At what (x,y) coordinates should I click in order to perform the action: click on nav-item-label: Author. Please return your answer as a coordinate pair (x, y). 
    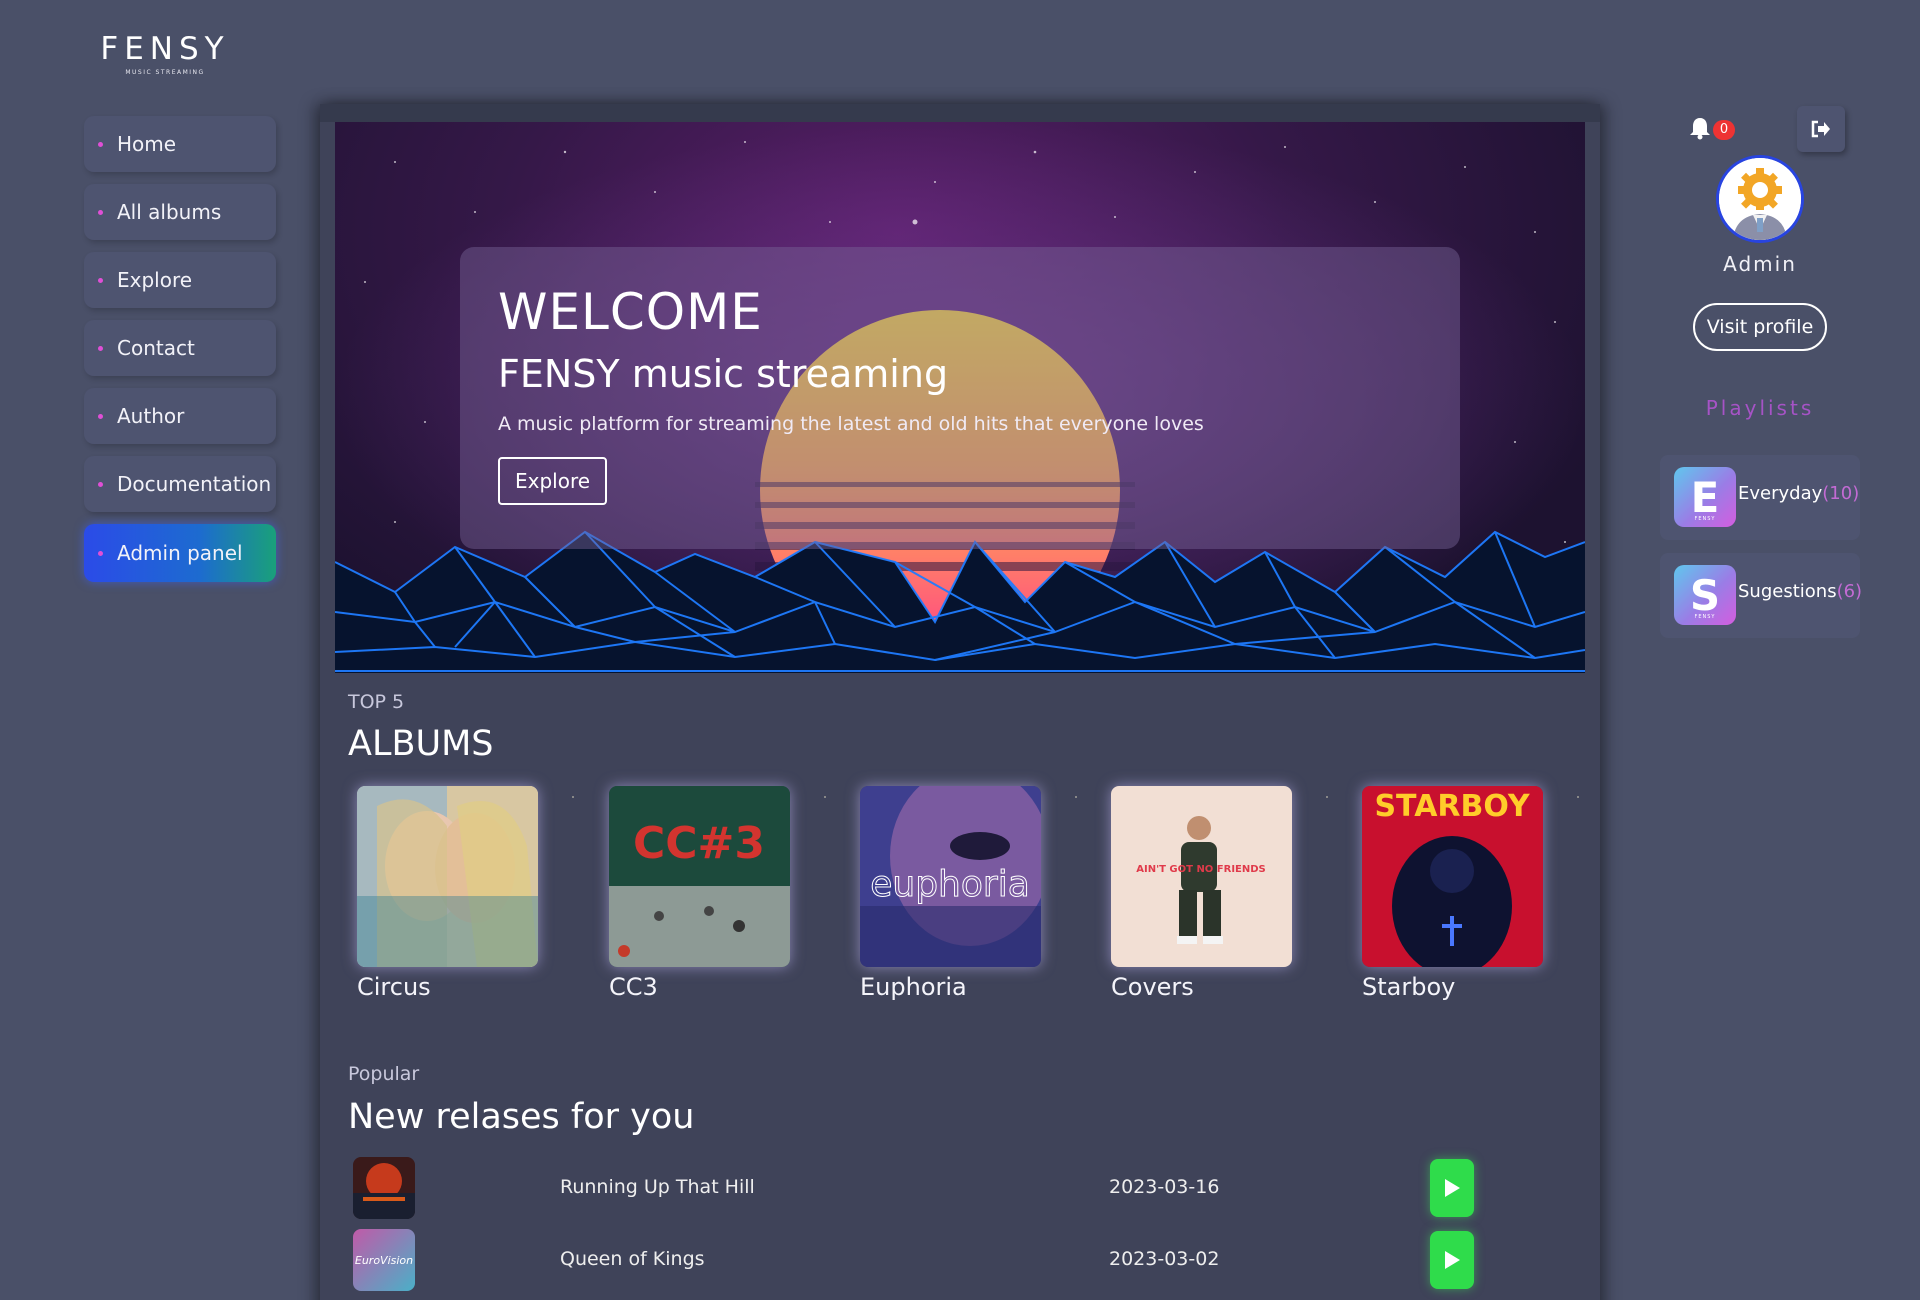
    Looking at the image, I should click on (151, 416).